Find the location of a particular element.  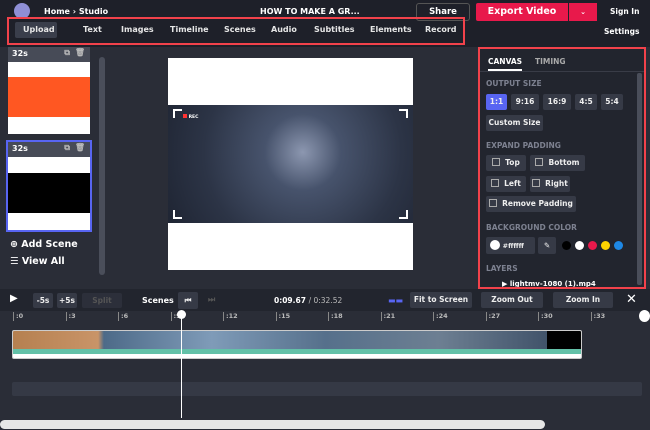

play-icon: ▶ is located at coordinates (14, 298).